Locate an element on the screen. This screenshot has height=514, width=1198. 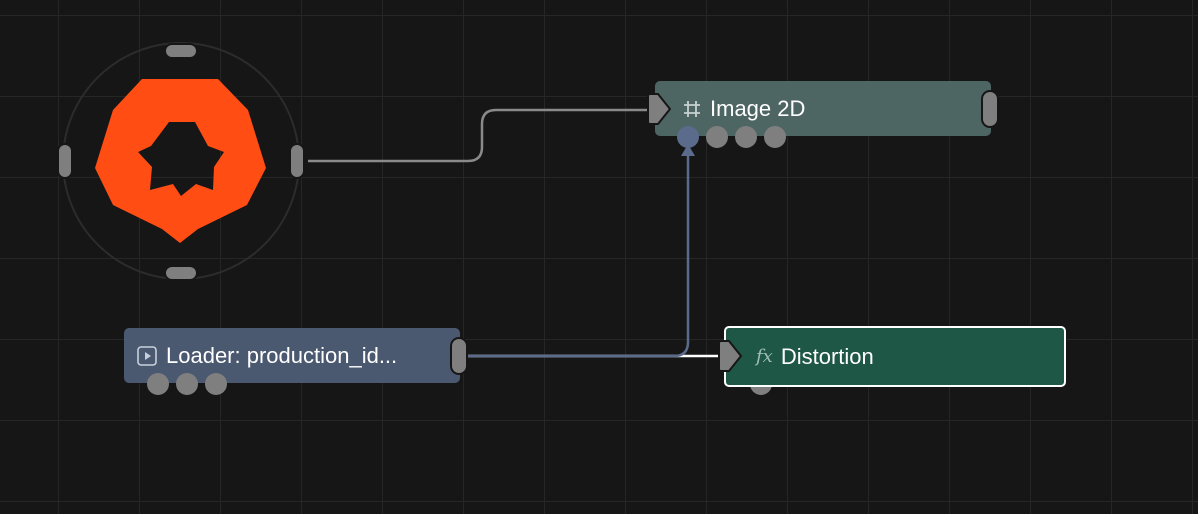
distortion-node: fx Distortion is located at coordinates (895, 356).